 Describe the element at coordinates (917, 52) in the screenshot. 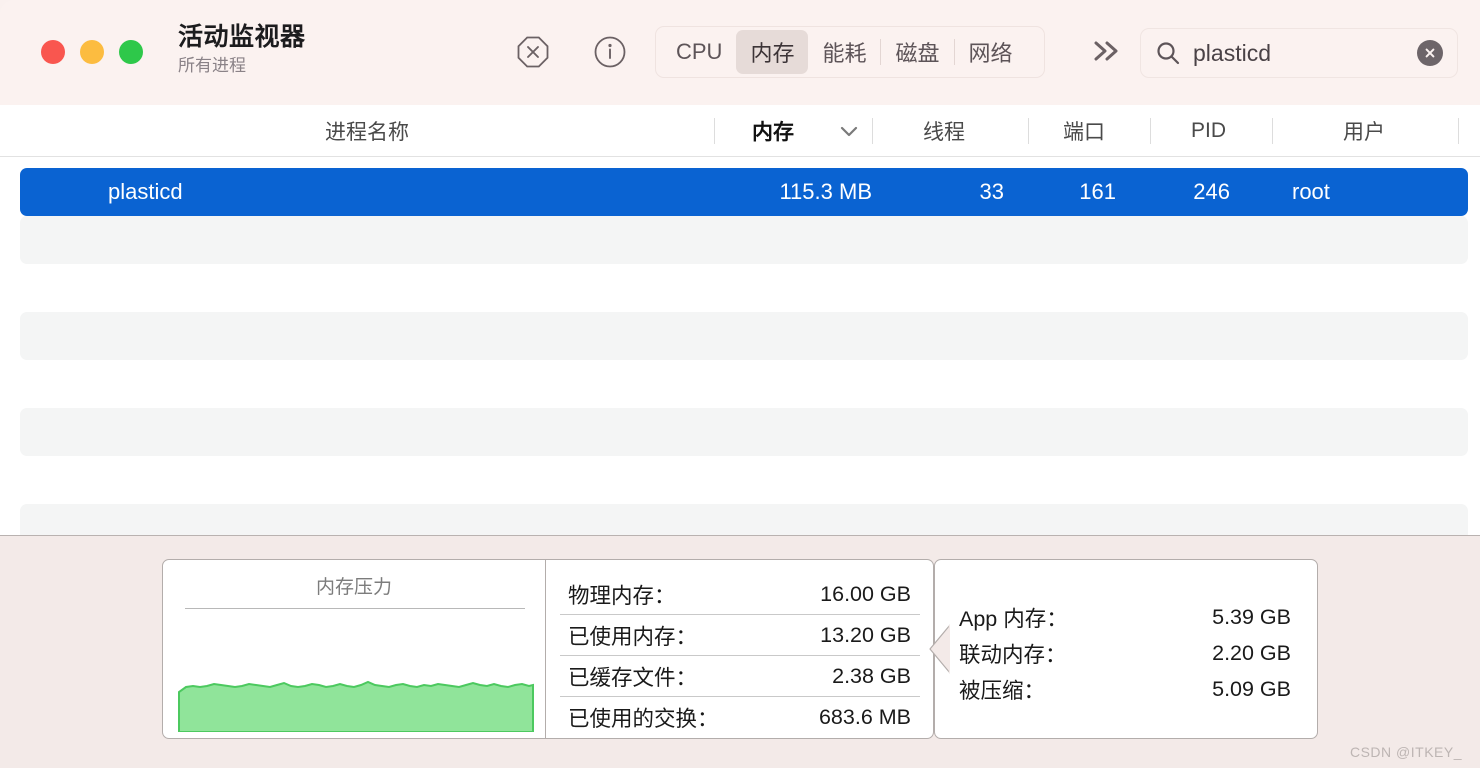

I see `tab-disk: 磁盘` at that location.